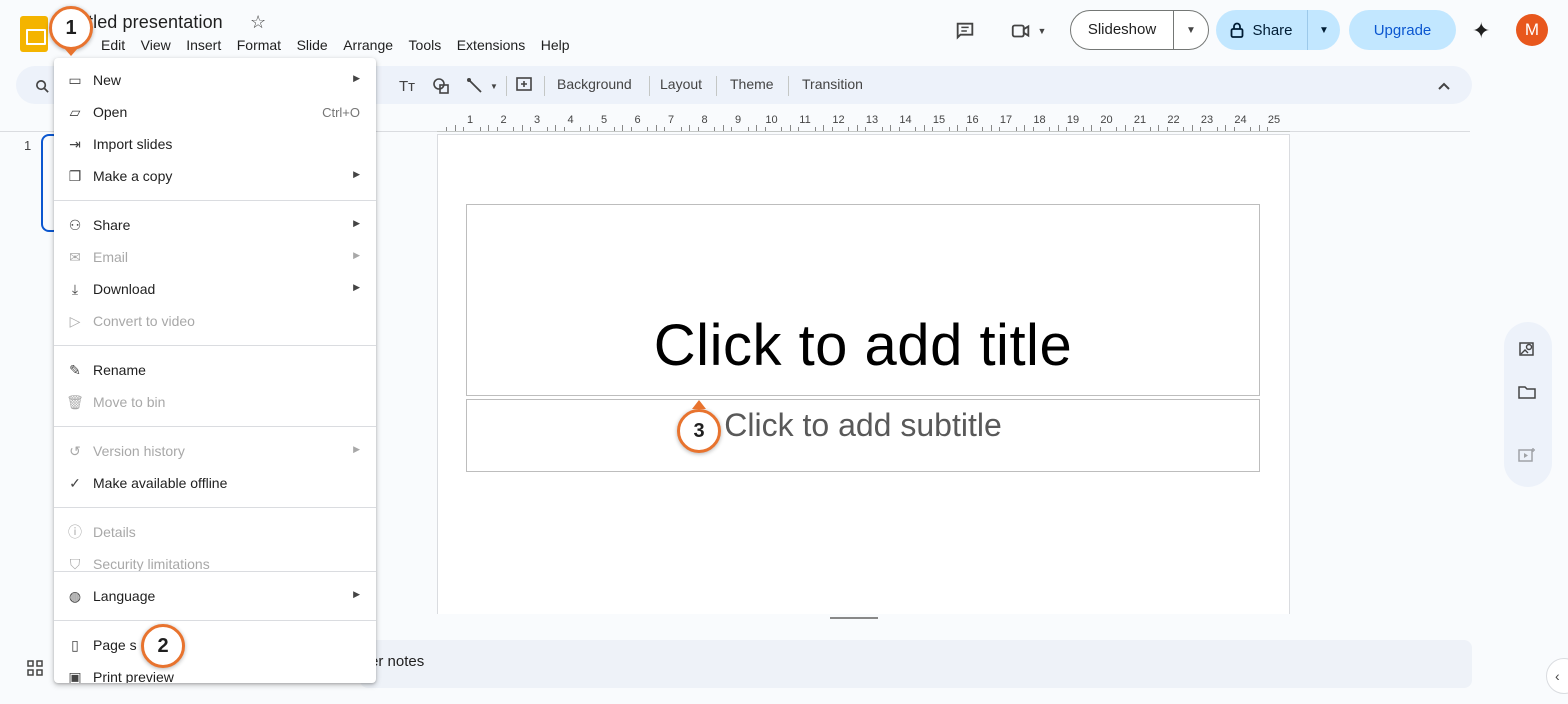  I want to click on ruler-number: 24, so click(1240, 120).